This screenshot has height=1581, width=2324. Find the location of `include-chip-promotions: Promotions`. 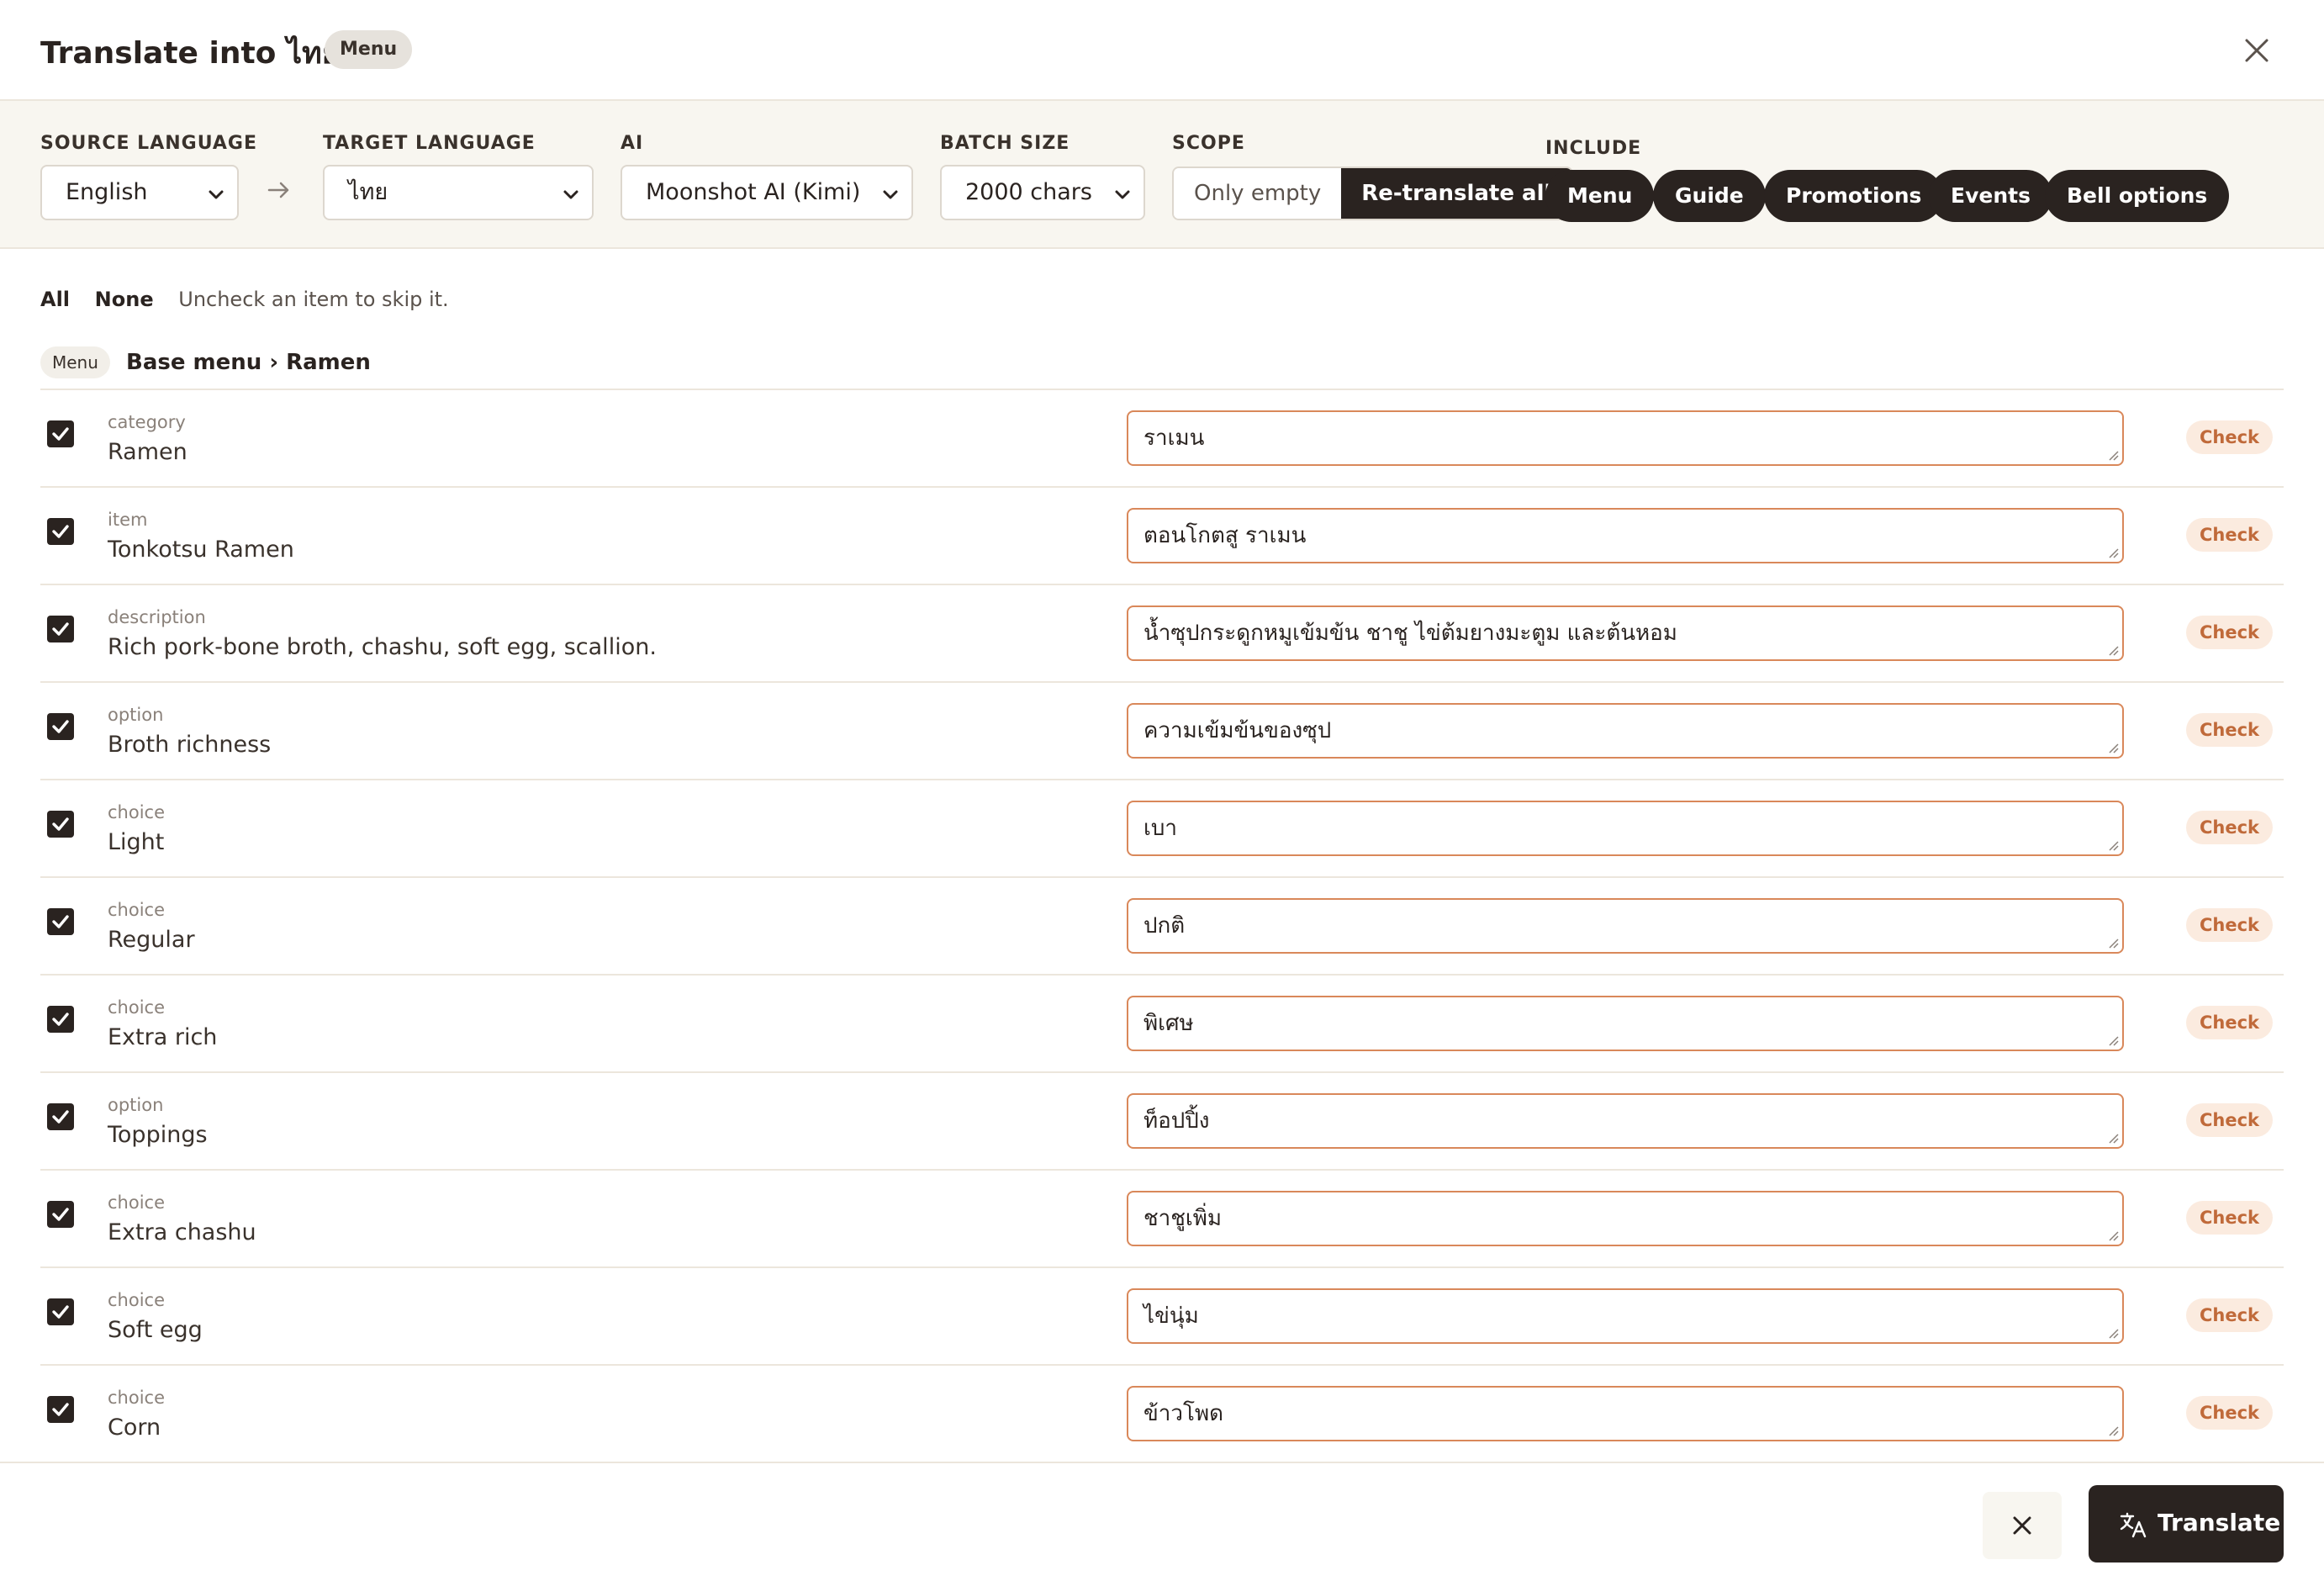

include-chip-promotions: Promotions is located at coordinates (1854, 196).